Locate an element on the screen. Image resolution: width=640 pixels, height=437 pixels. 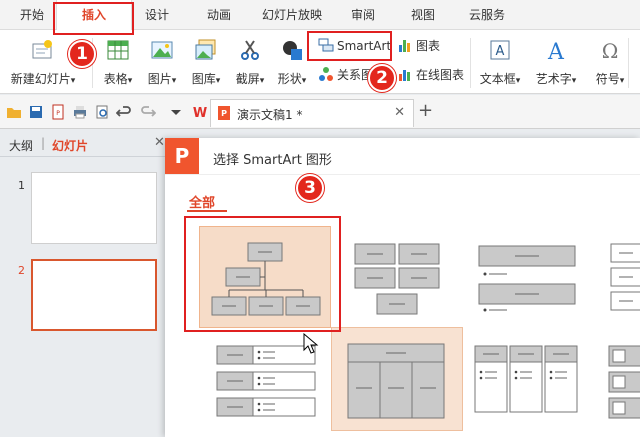
tab-animation: 动画 is located at coordinates (219, 15).